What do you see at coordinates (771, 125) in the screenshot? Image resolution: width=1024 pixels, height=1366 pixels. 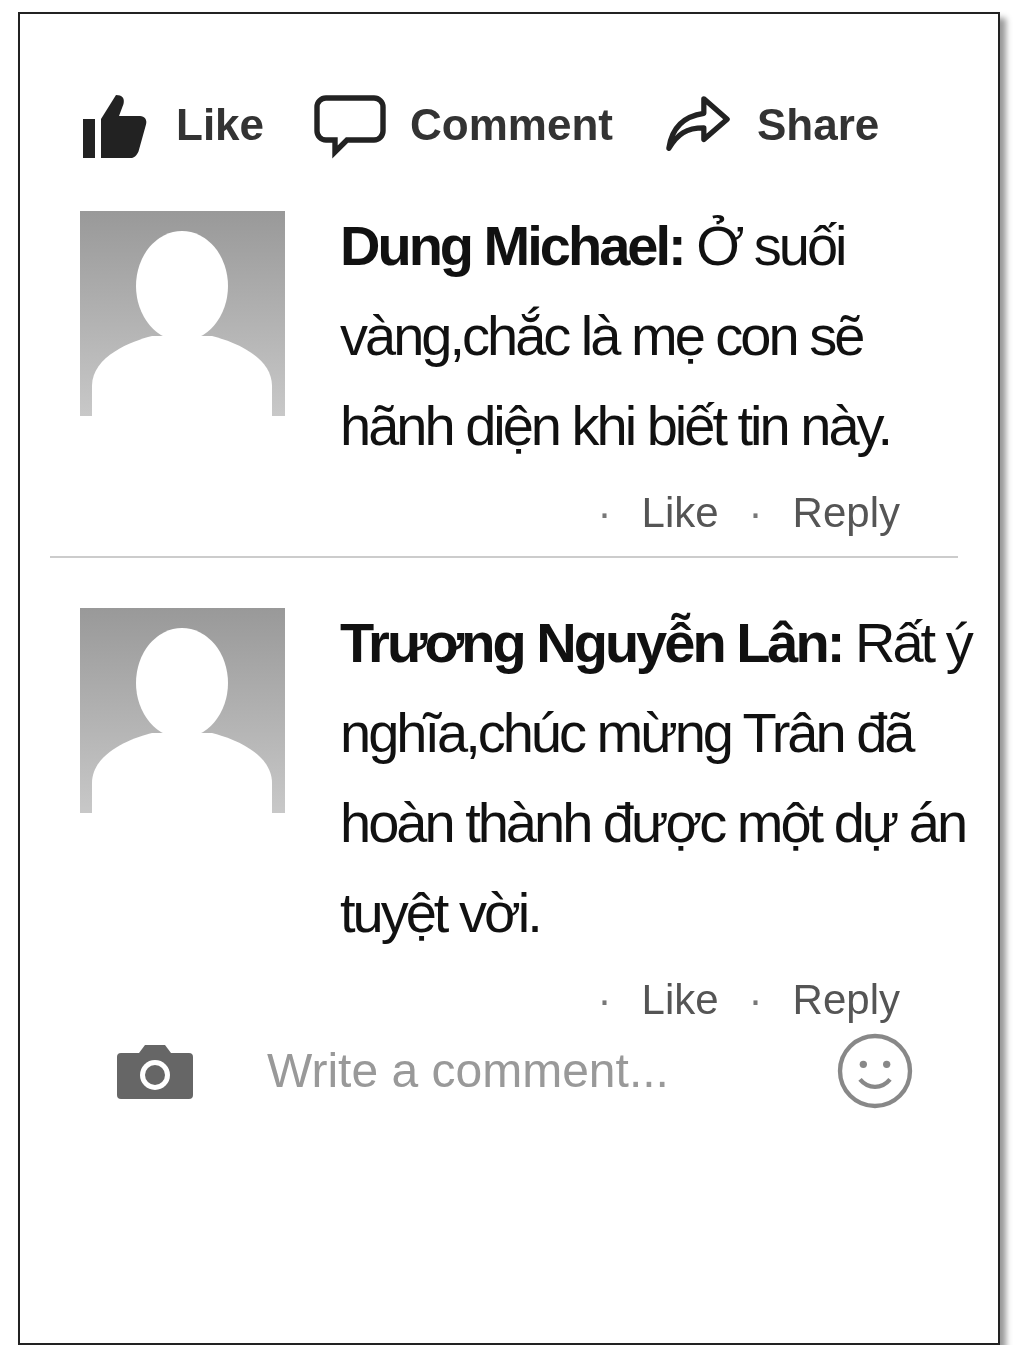 I see `share-button: Share` at bounding box center [771, 125].